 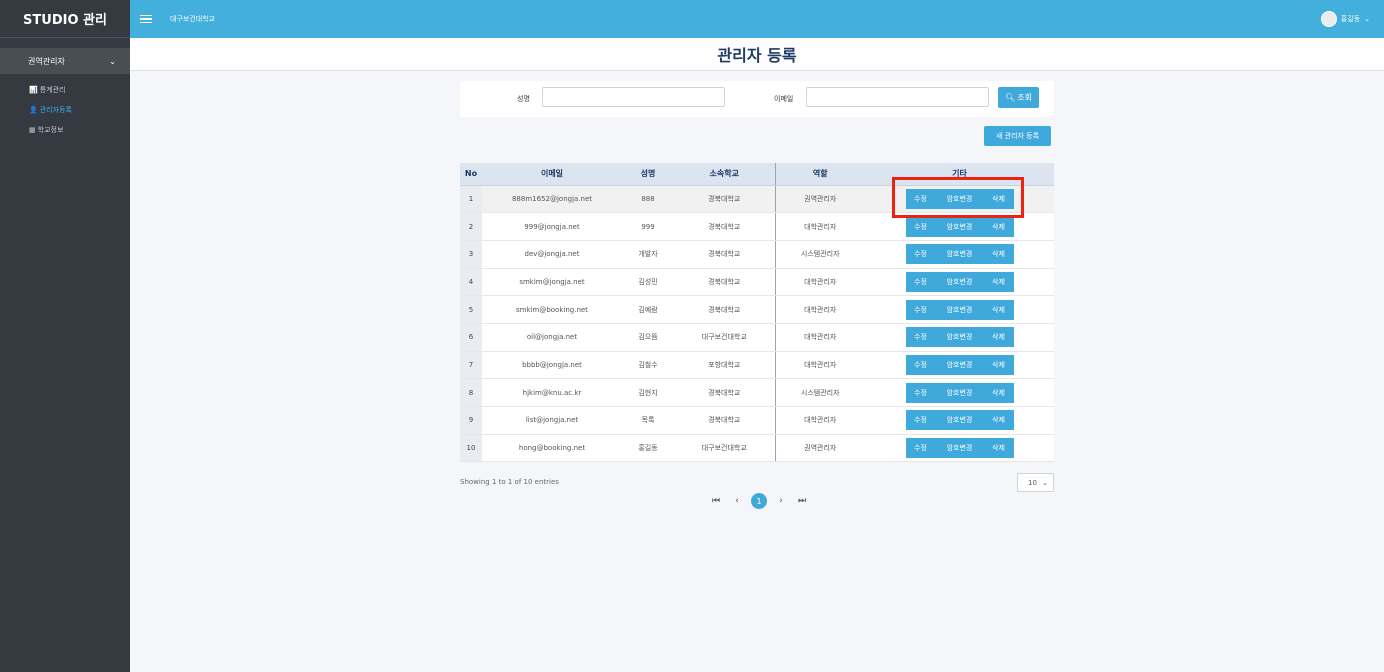 I want to click on page-header: 관리자 등록, so click(x=757, y=54).